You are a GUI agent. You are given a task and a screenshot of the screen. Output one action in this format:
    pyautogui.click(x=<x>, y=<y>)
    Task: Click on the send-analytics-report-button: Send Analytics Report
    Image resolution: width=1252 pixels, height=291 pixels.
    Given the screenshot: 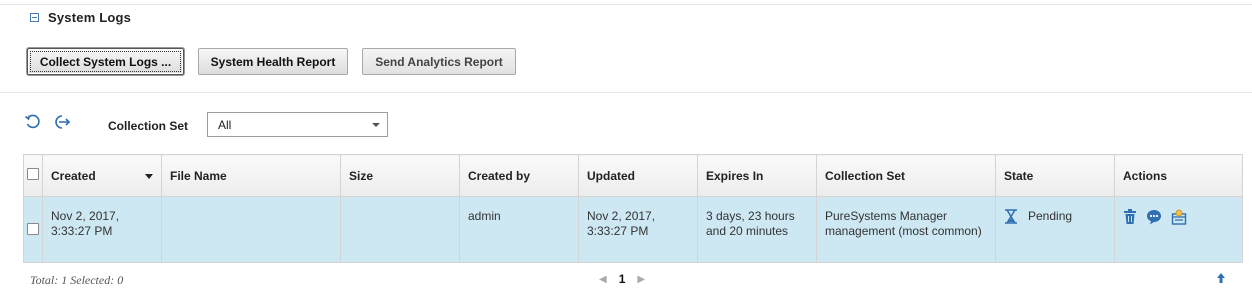 What is the action you would take?
    pyautogui.click(x=439, y=61)
    